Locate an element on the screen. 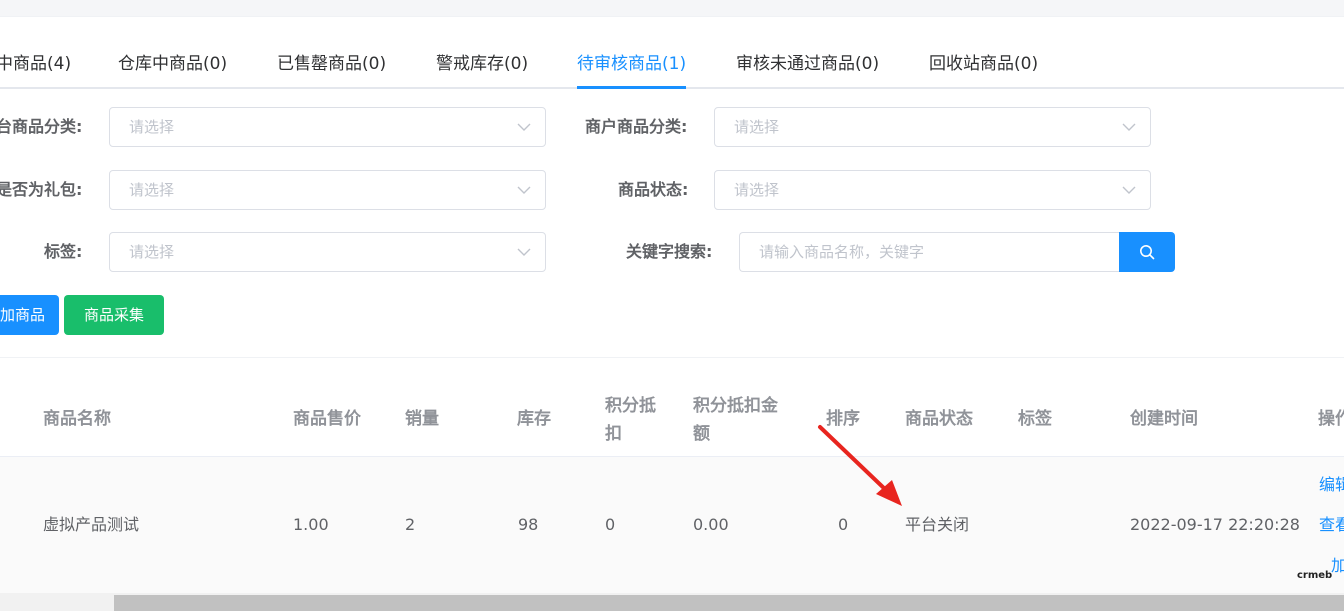 The width and height of the screenshot is (1344, 611). header-sales: 销量 is located at coordinates (422, 419).